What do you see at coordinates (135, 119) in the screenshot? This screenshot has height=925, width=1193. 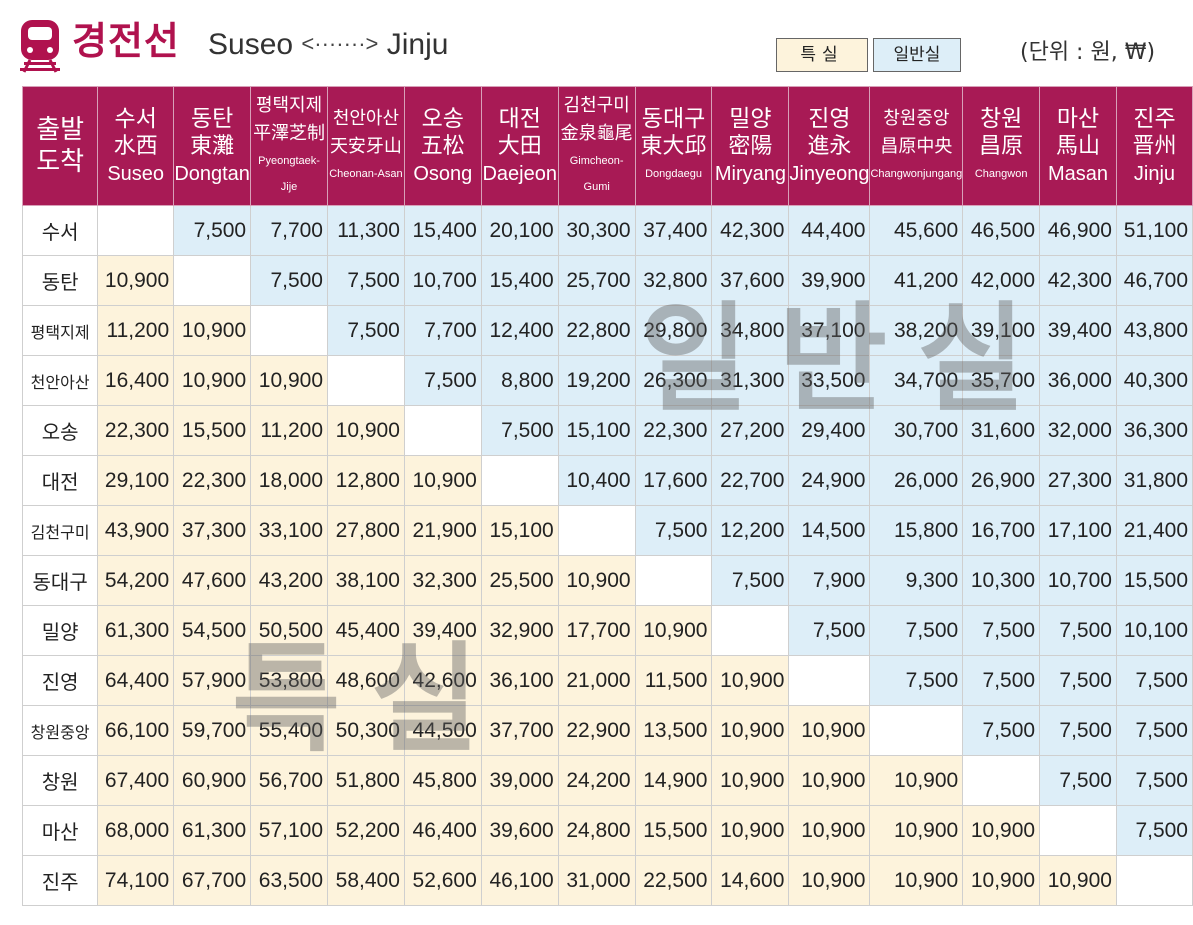 I see `column-header-korean: 수서` at bounding box center [135, 119].